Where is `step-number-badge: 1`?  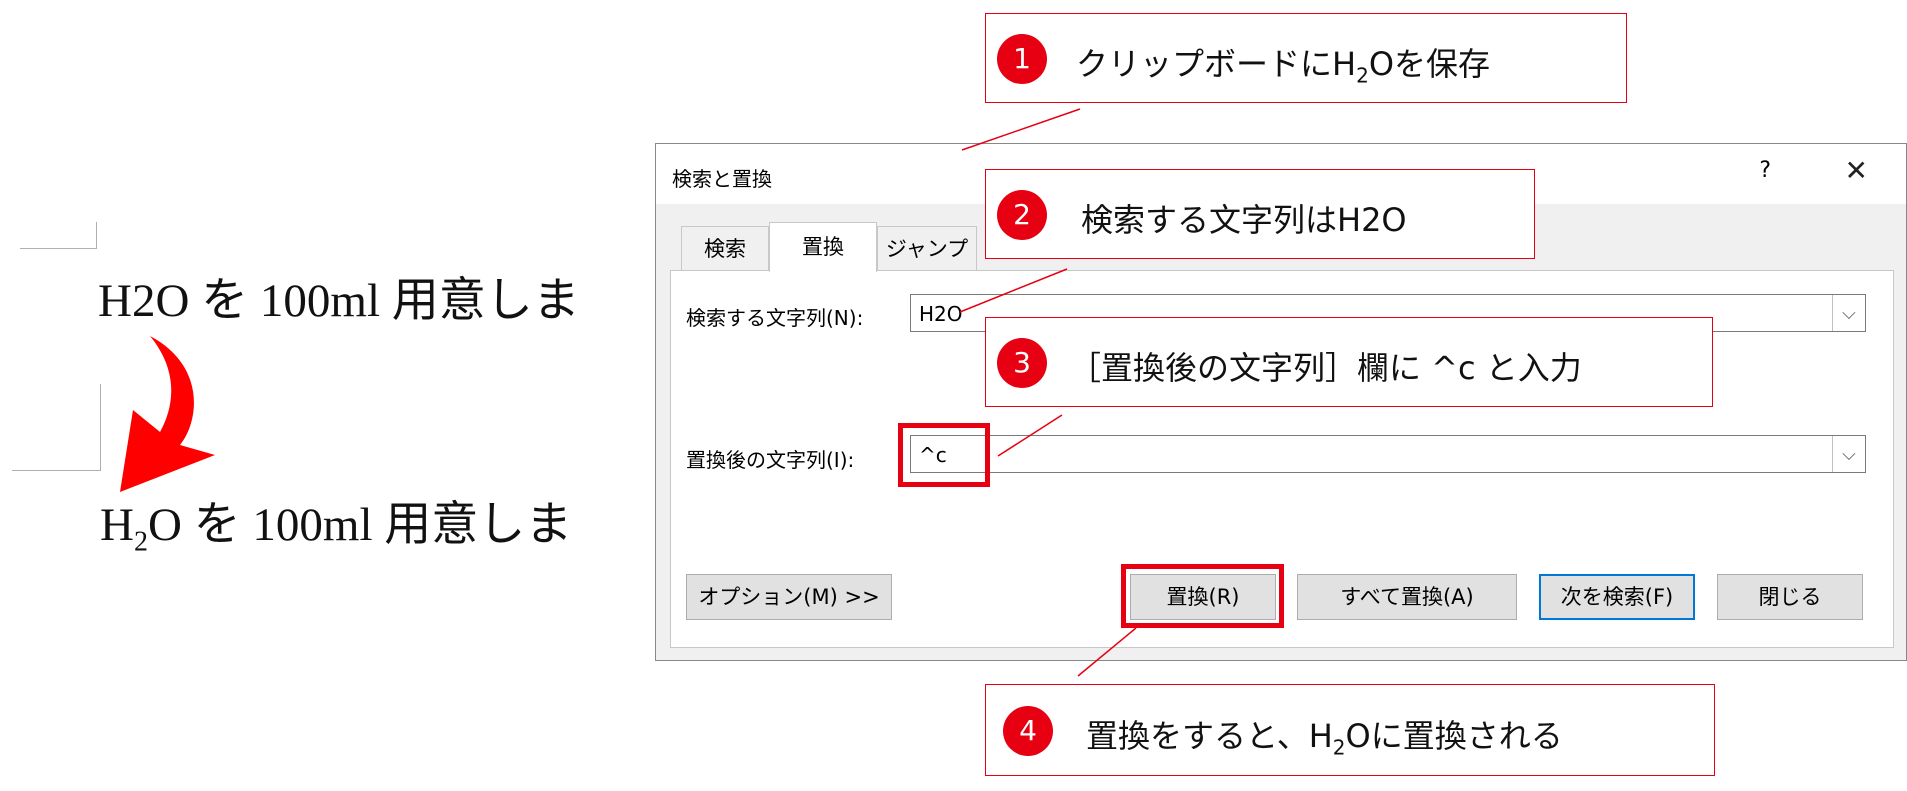 step-number-badge: 1 is located at coordinates (1022, 59).